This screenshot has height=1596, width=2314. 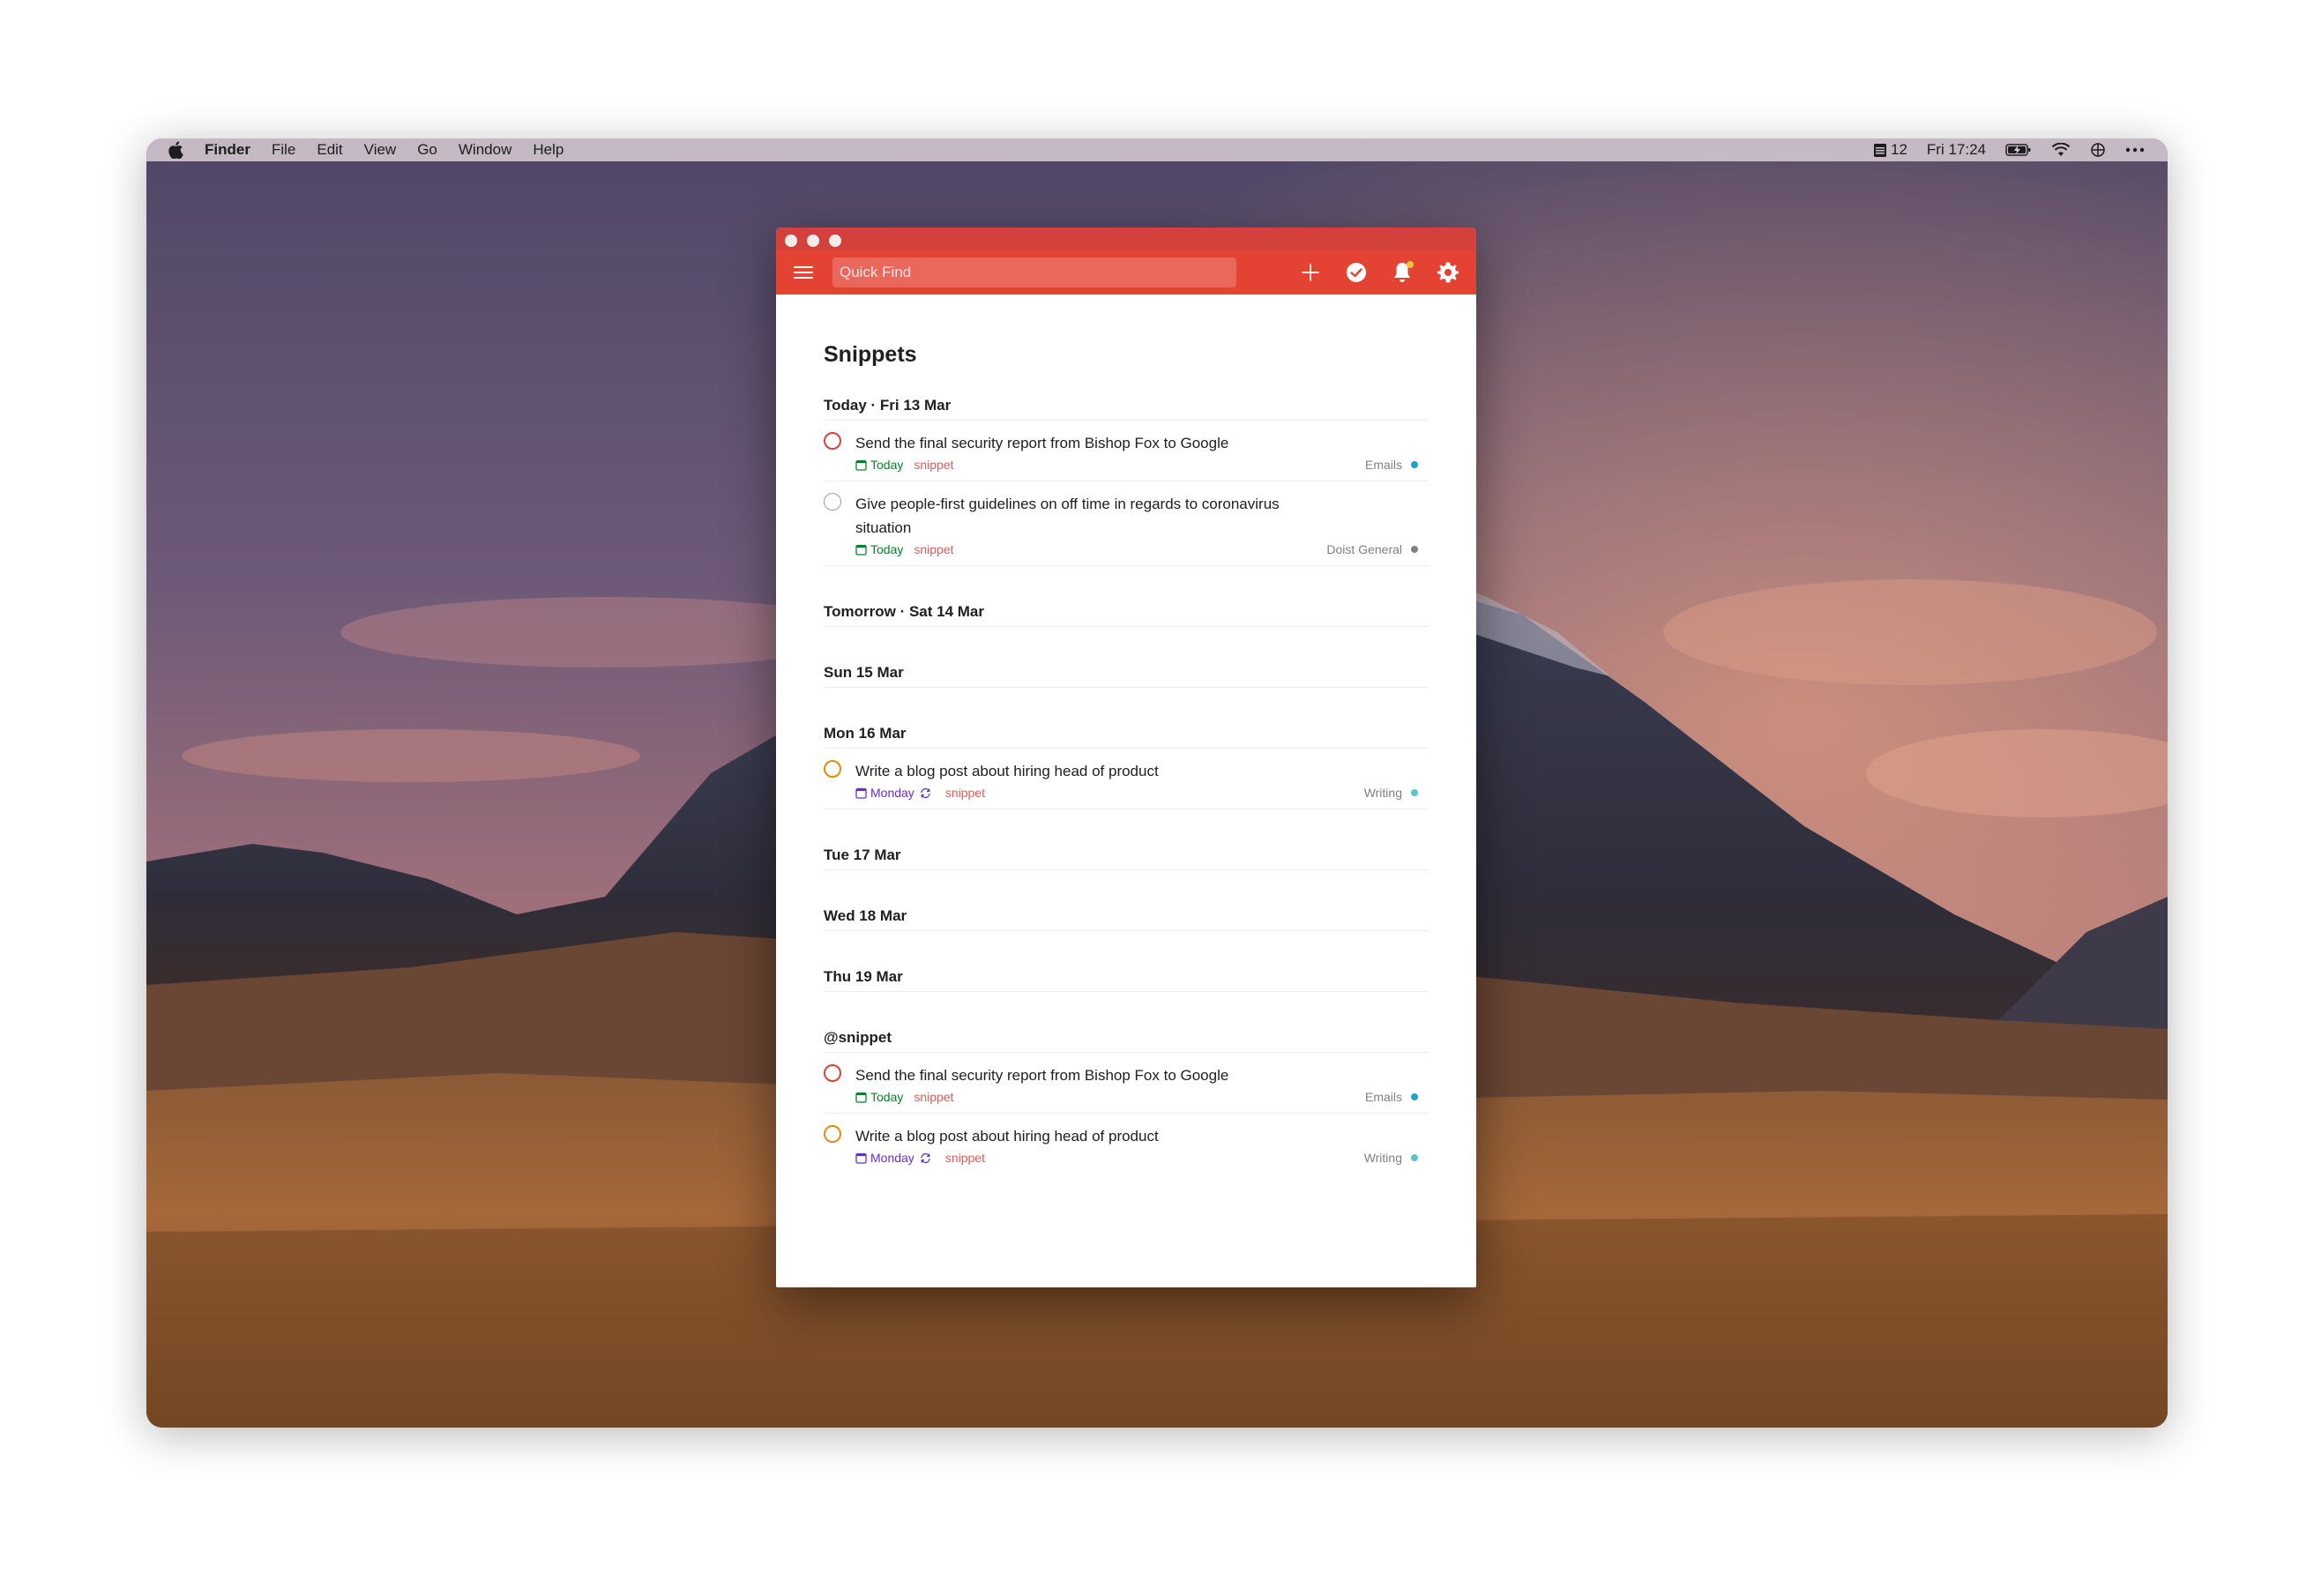 I want to click on settings-button, so click(x=1448, y=272).